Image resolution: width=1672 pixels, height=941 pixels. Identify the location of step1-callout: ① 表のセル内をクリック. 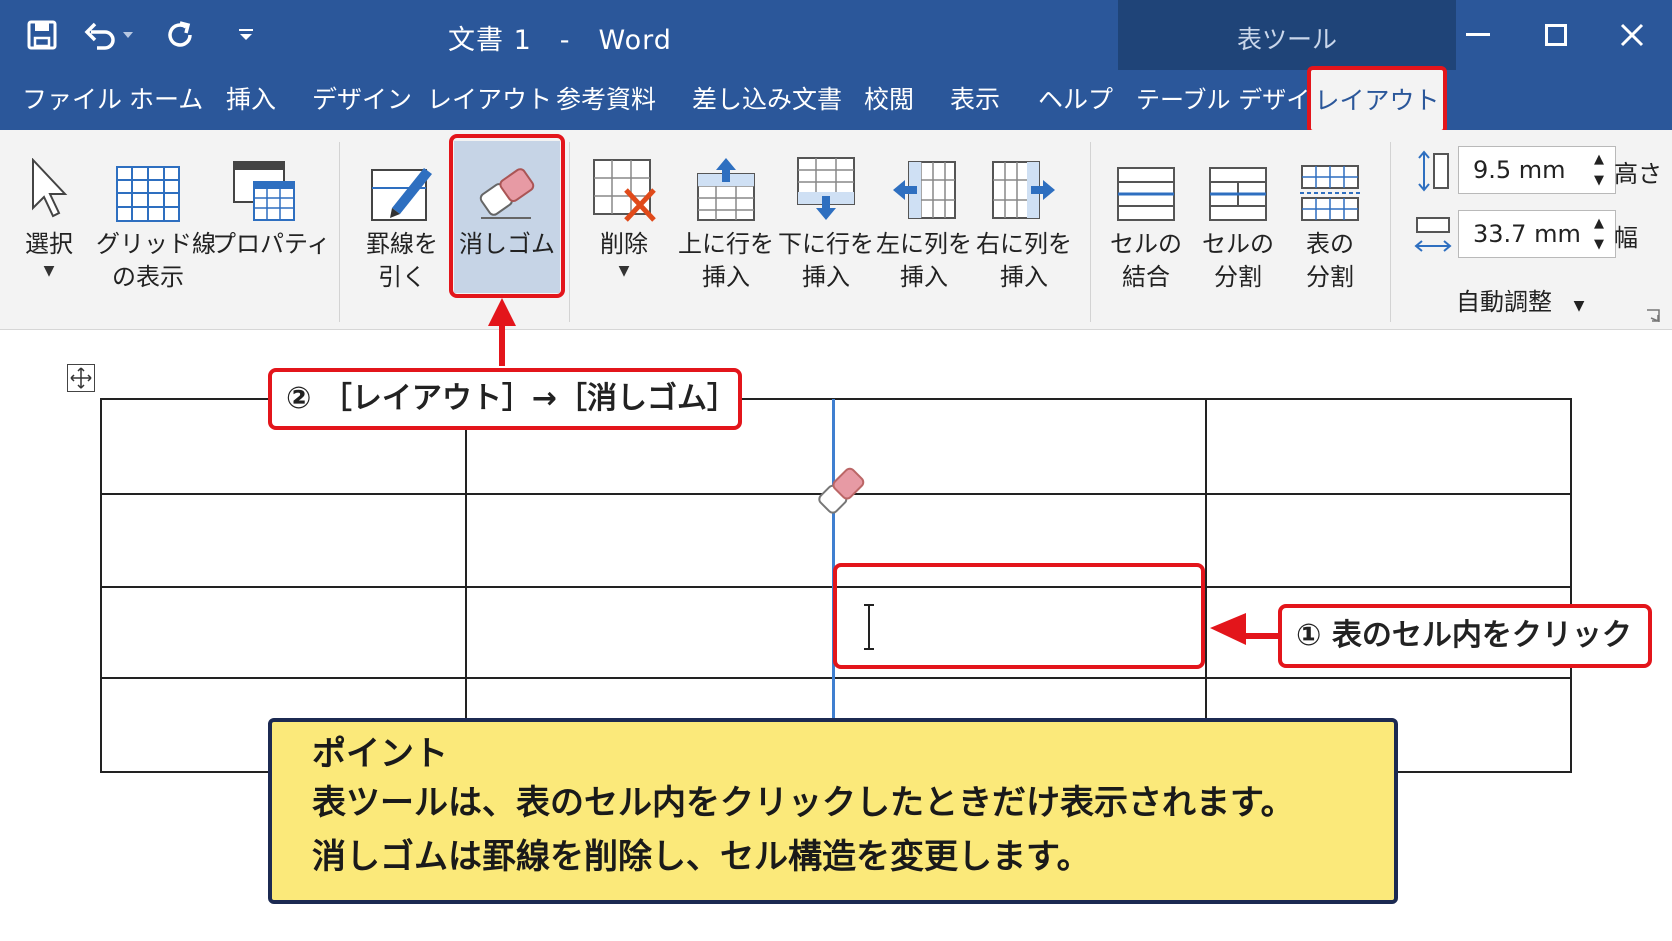
(1465, 636).